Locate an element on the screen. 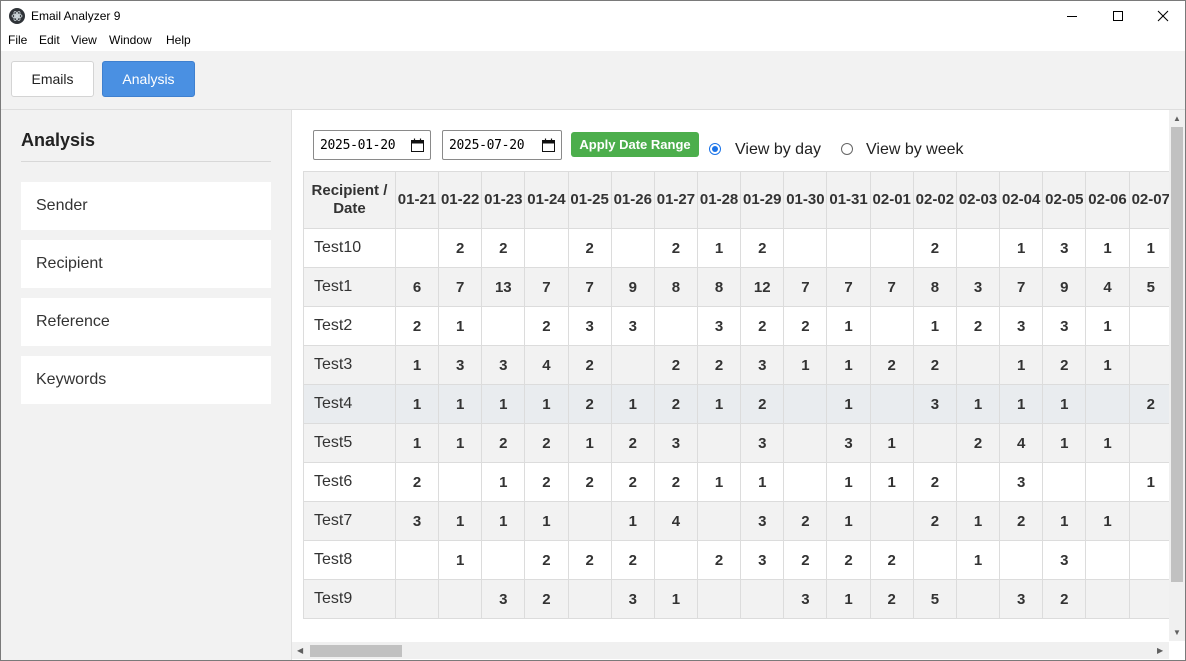 The image size is (1186, 661). table-row: Test8 1 2 2 2 2 3 2 2 2 1 3 is located at coordinates (738, 560).